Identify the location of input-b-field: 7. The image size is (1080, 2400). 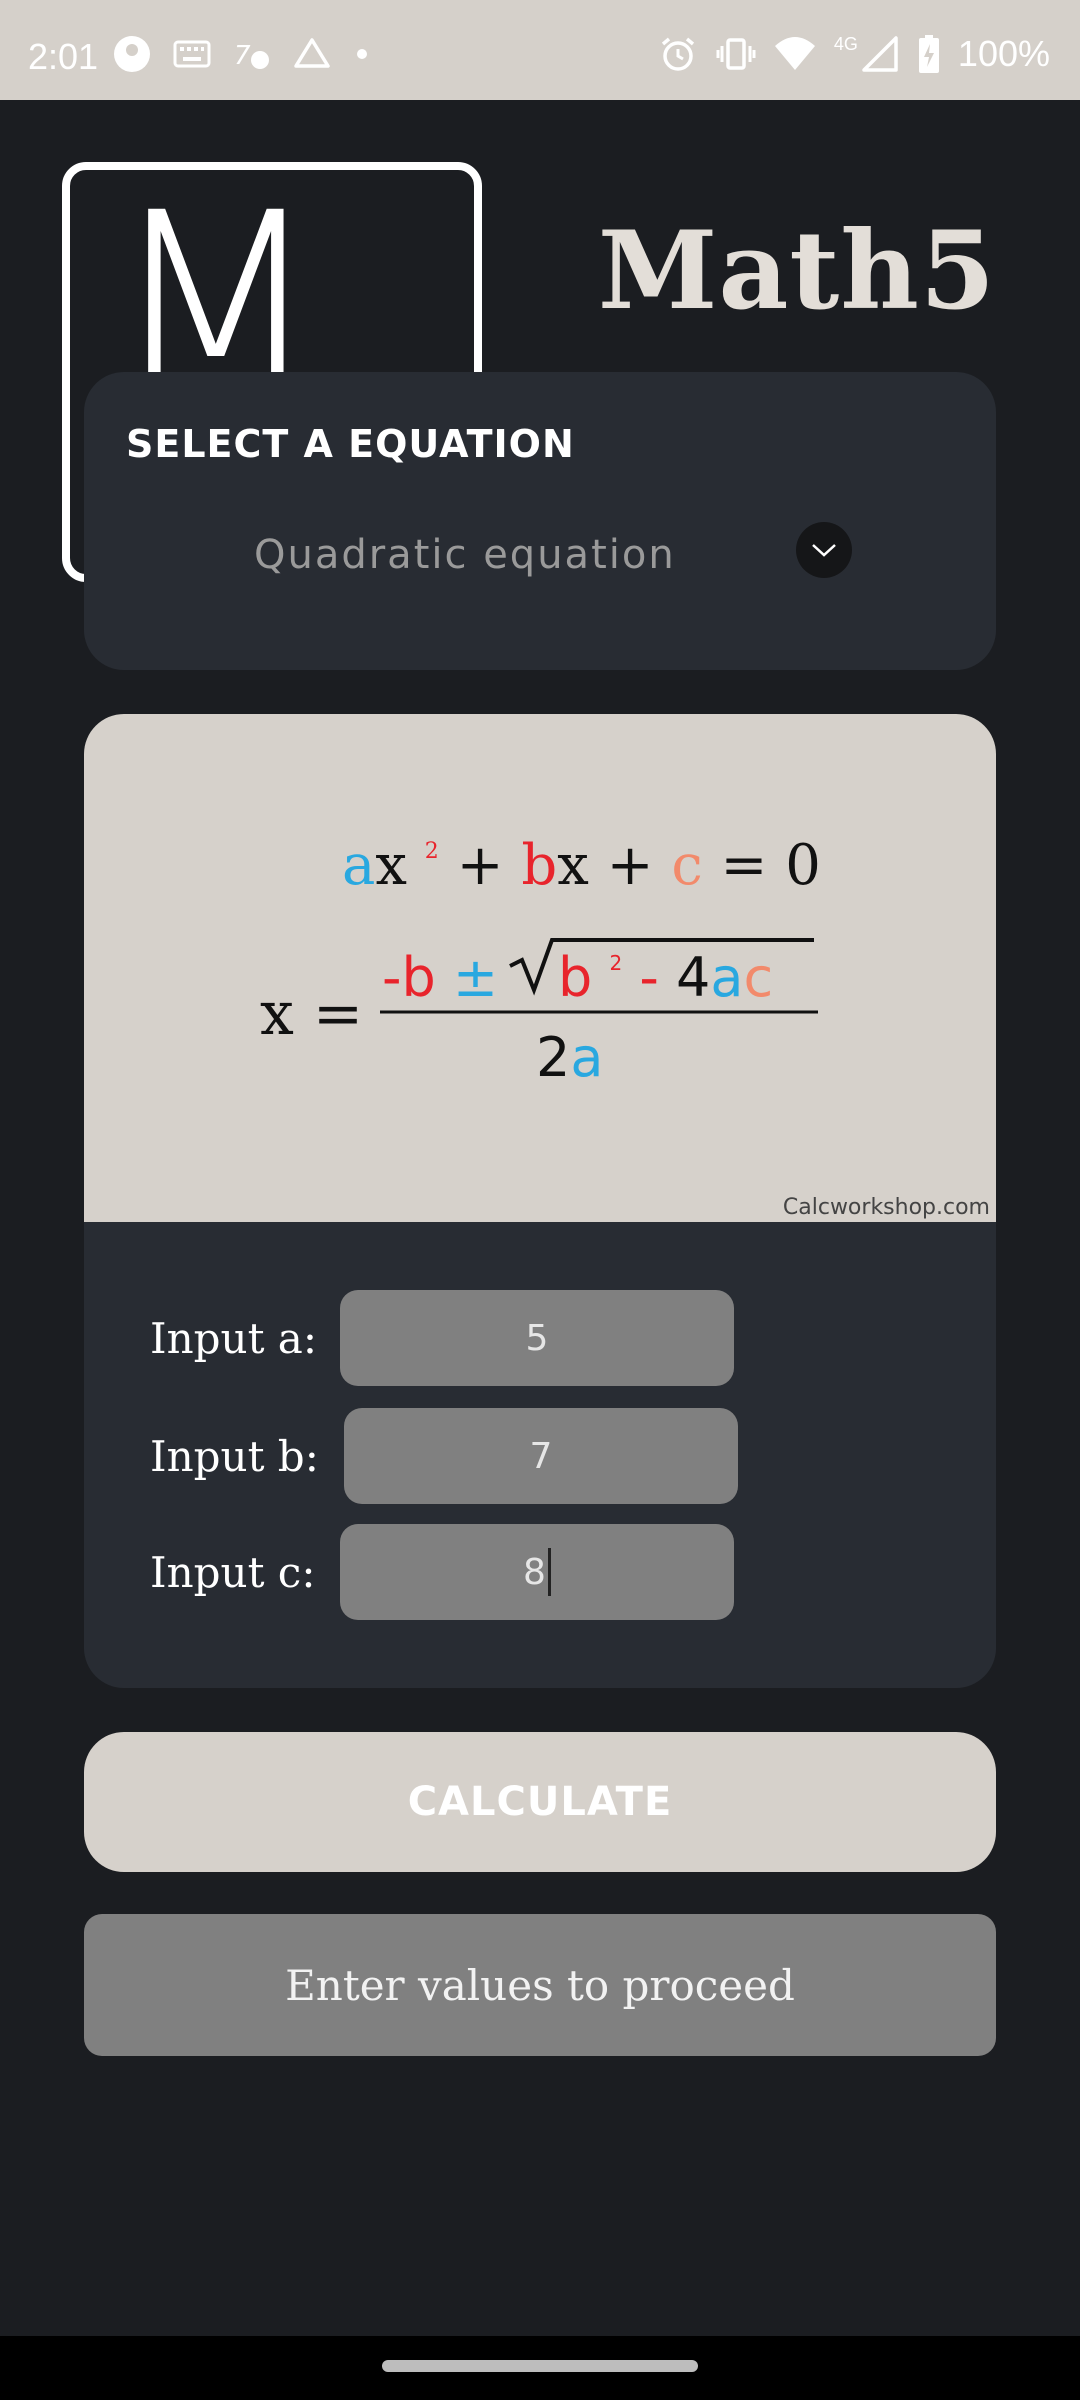
(541, 1456).